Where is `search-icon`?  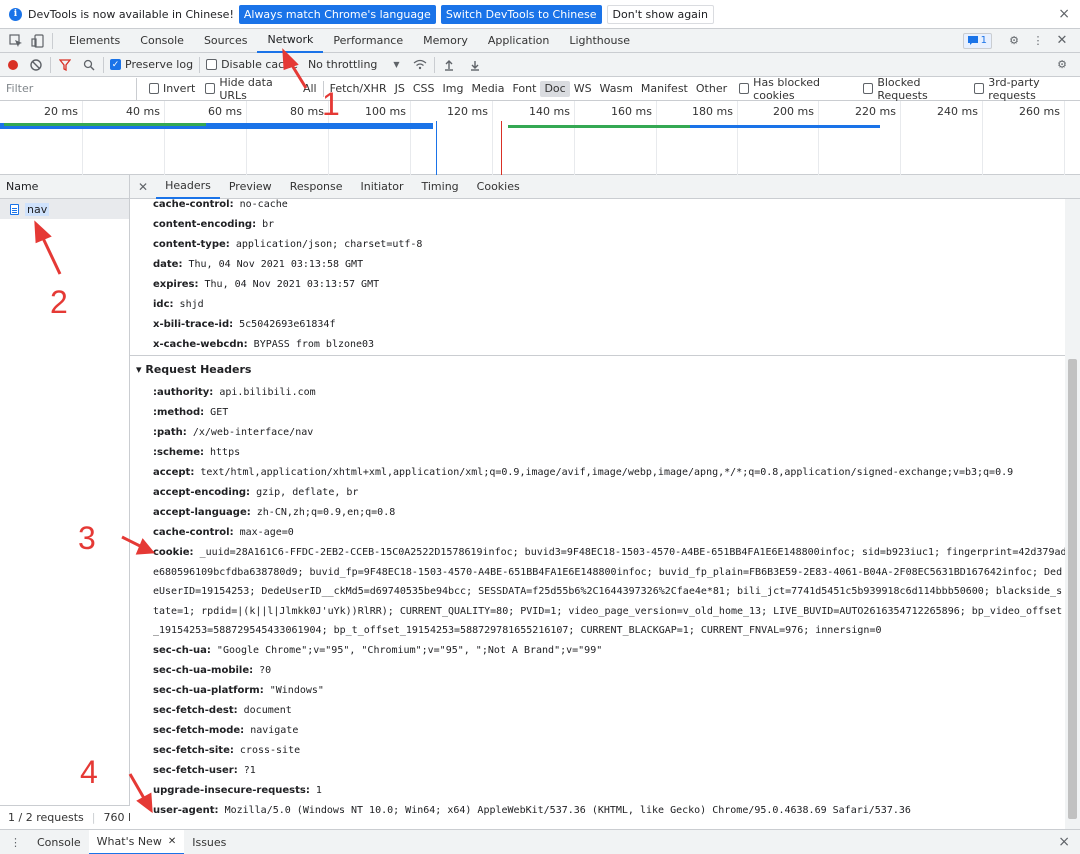 search-icon is located at coordinates (89, 65).